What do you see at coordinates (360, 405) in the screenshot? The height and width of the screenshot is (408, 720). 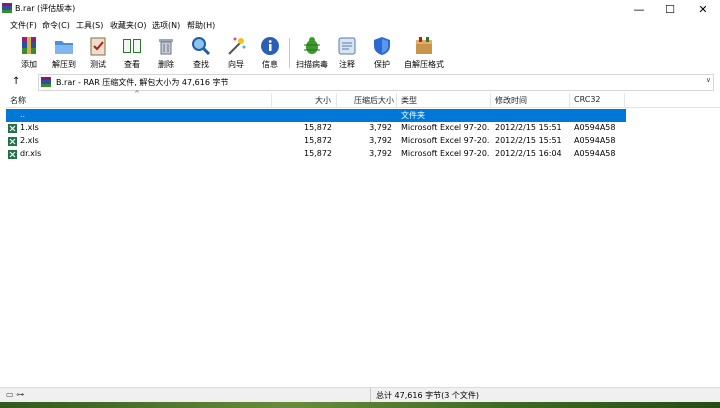 I see `desktop-background` at bounding box center [360, 405].